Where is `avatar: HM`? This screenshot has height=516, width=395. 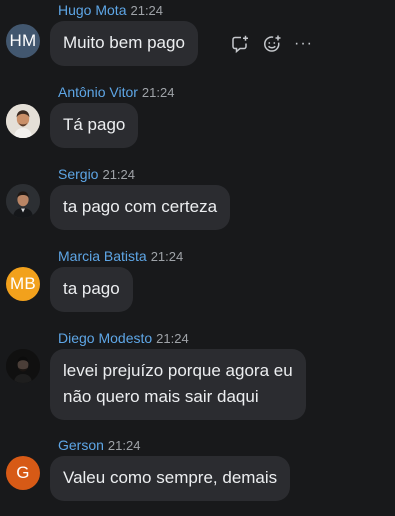
avatar: HM is located at coordinates (23, 41).